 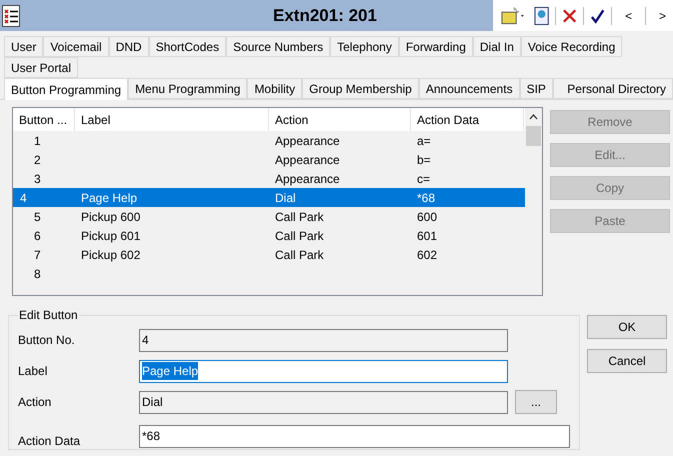 I want to click on tab: Personal Directory, so click(x=612, y=88).